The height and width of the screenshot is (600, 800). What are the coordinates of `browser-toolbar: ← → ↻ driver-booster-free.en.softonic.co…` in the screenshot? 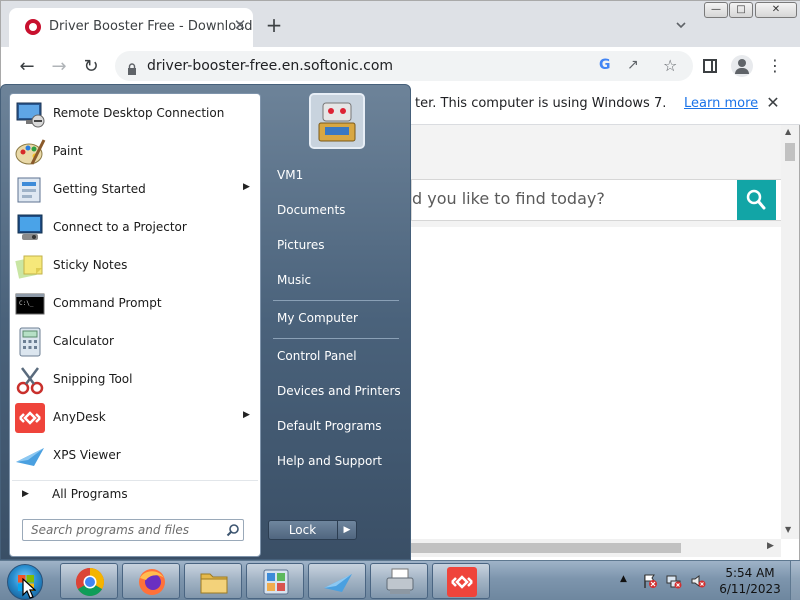 It's located at (400, 67).